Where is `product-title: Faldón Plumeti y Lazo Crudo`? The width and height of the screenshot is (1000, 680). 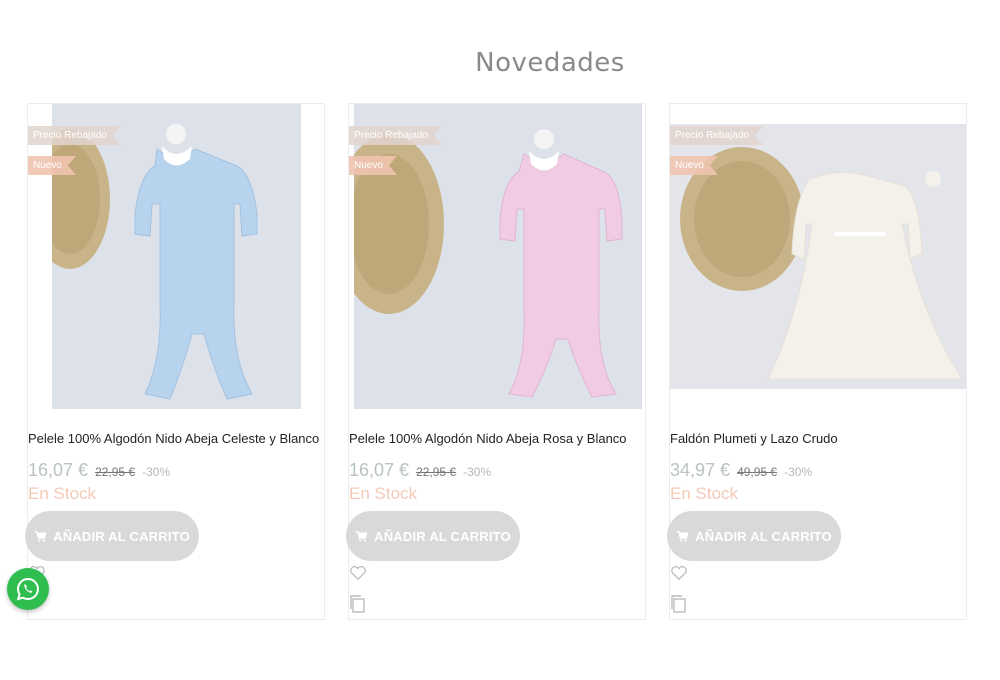 product-title: Faldón Plumeti y Lazo Crudo is located at coordinates (754, 438).